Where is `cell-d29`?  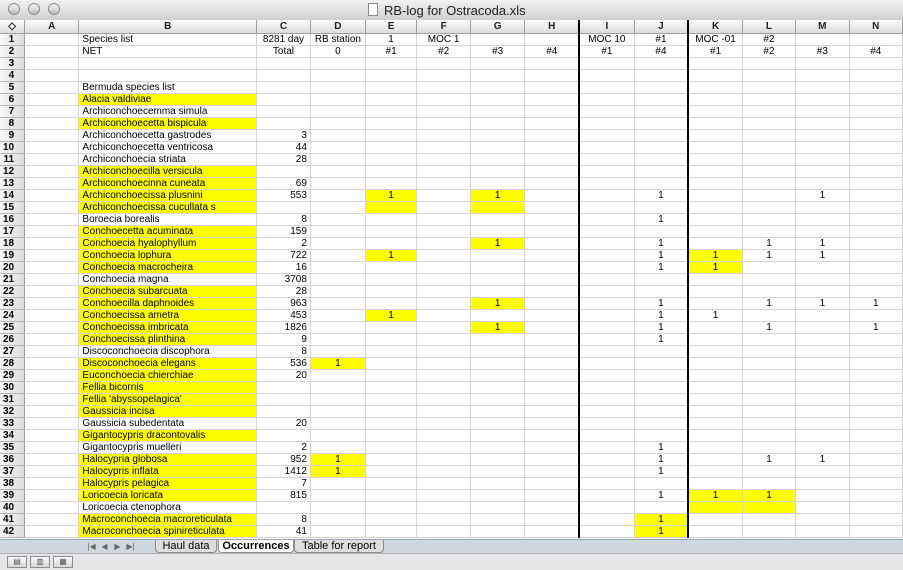
cell-d29 is located at coordinates (338, 375).